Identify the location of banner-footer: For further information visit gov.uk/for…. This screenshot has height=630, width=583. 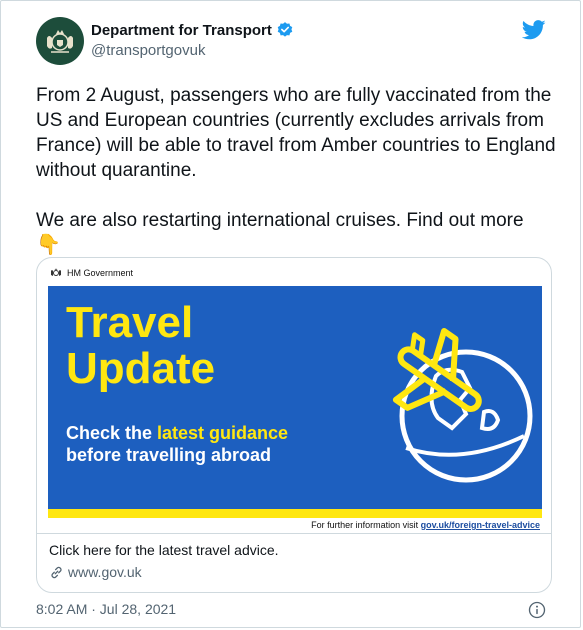
(295, 525).